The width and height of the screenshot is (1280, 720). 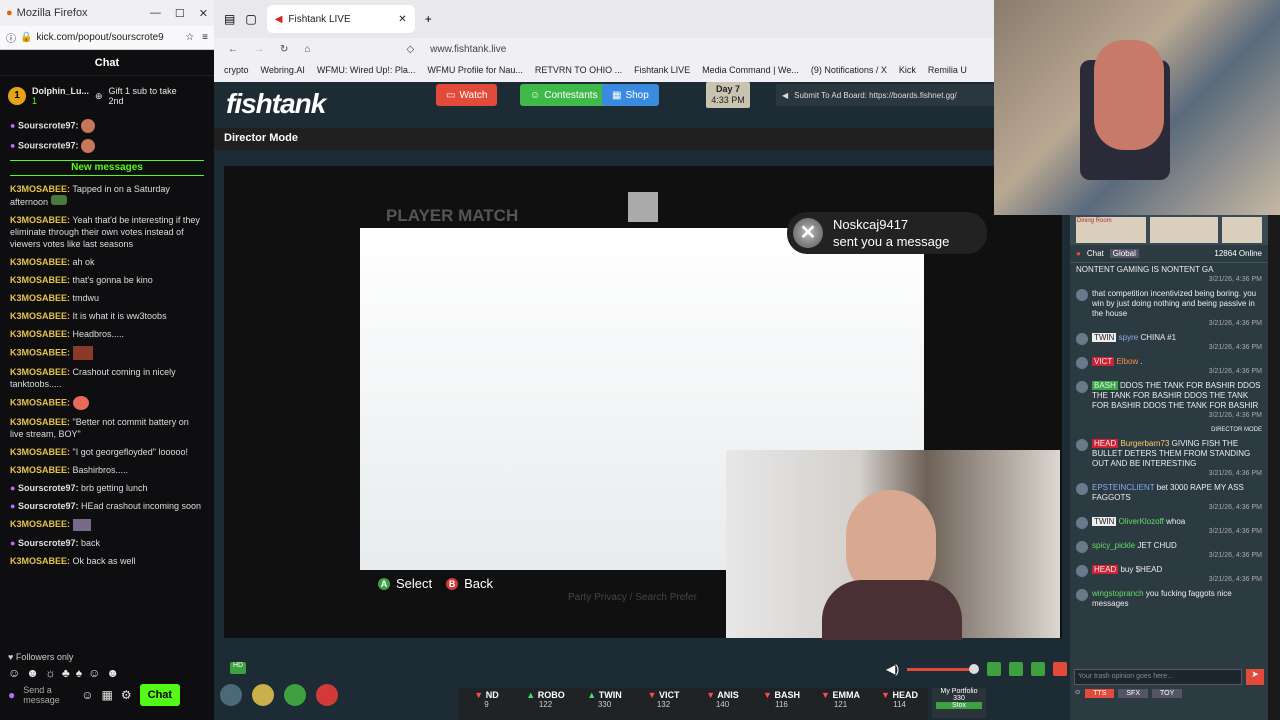 I want to click on chat-username: spyre, so click(x=1129, y=337).